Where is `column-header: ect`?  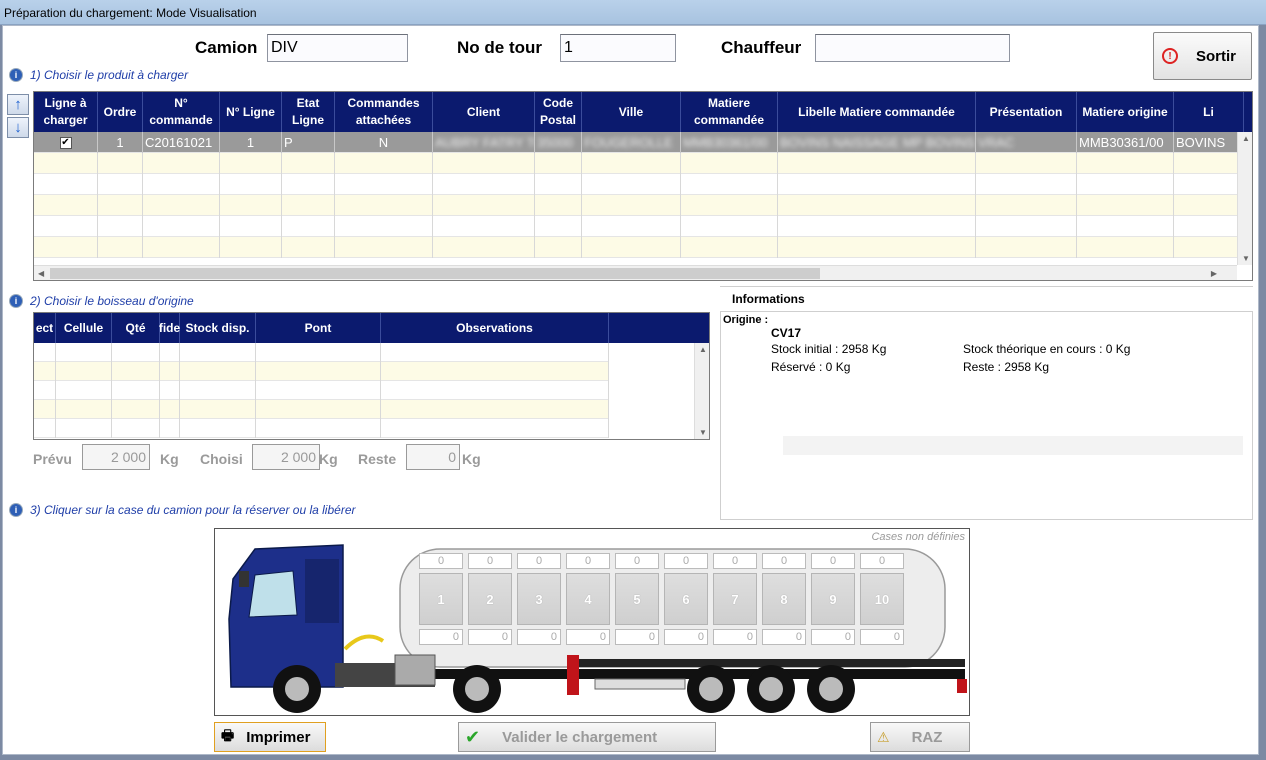
column-header: ect is located at coordinates (45, 328).